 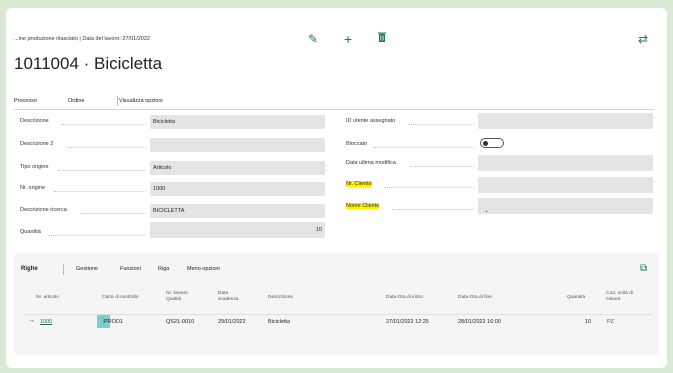 I want to click on tab-separator, so click(x=117, y=101).